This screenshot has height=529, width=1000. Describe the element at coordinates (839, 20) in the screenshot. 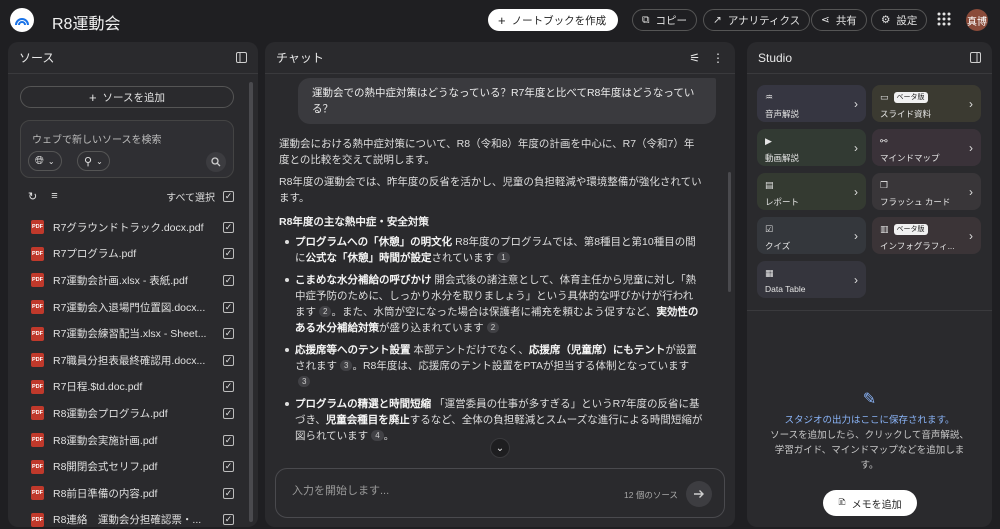

I see `share-button: ⋖ 共有` at that location.